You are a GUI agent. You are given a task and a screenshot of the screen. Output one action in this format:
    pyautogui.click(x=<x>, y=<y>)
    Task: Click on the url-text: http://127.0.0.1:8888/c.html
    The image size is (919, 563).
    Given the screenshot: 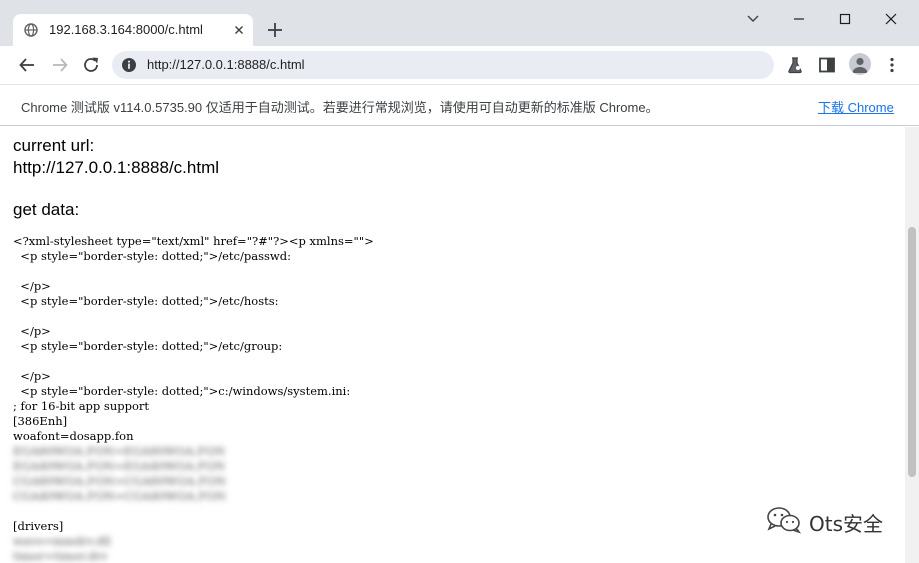 What is the action you would take?
    pyautogui.click(x=226, y=64)
    